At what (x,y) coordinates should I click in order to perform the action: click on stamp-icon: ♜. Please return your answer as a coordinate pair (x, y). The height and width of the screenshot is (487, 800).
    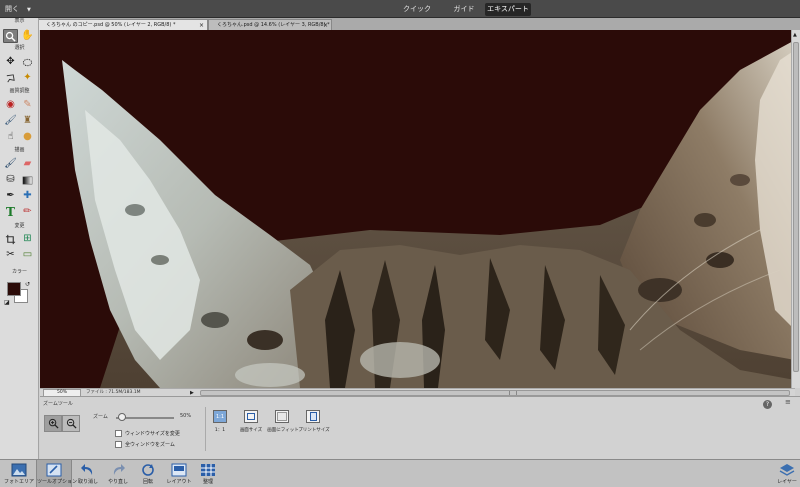
    Looking at the image, I should click on (27, 120).